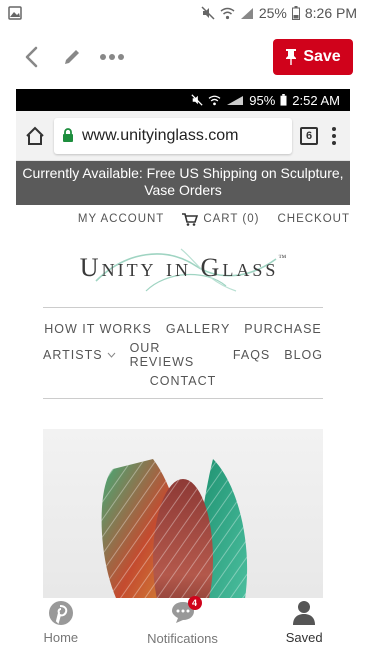 This screenshot has width=365, height=650. I want to click on more-options-button, so click(112, 57).